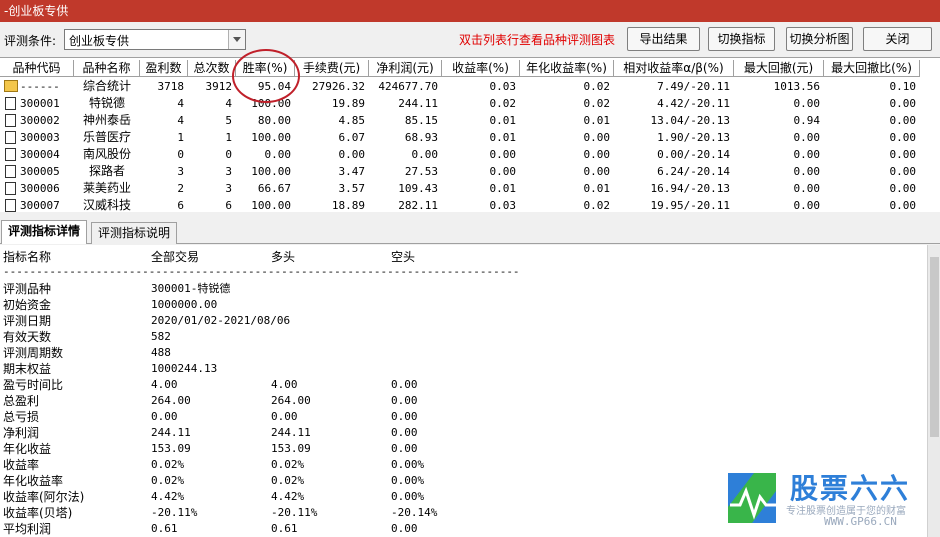 This screenshot has height=537, width=940. I want to click on cell-wins: 3, so click(180, 171).